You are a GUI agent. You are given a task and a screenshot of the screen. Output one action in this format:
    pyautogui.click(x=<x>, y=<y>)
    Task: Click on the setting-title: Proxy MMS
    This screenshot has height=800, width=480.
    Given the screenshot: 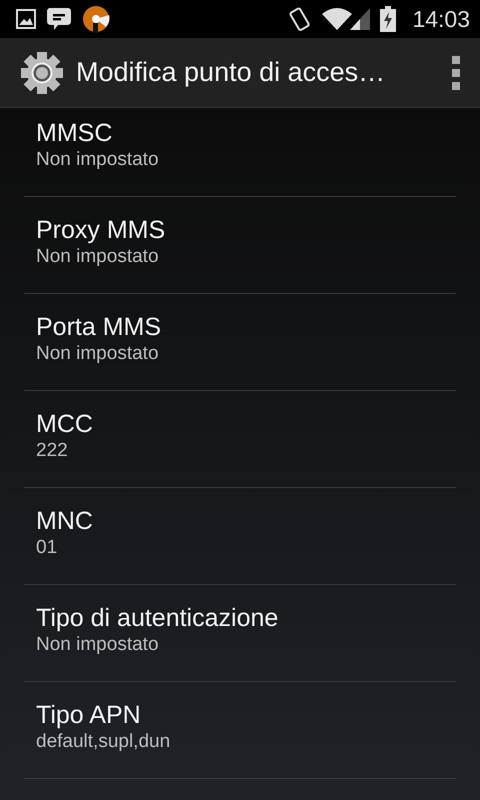 What is the action you would take?
    pyautogui.click(x=101, y=230)
    